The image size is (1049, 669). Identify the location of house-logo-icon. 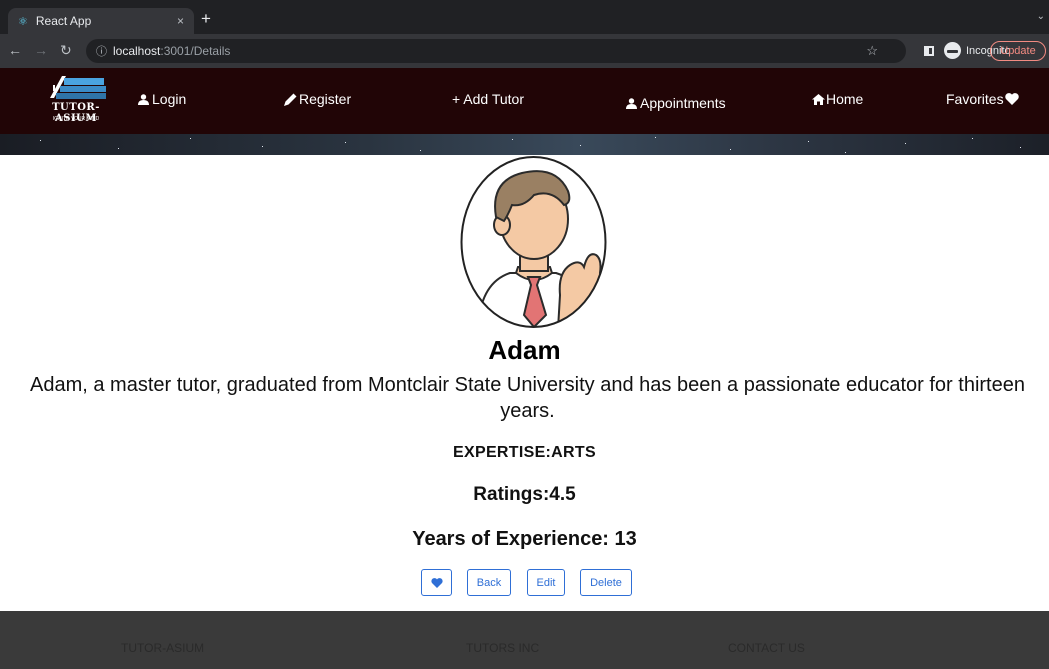
(78, 87).